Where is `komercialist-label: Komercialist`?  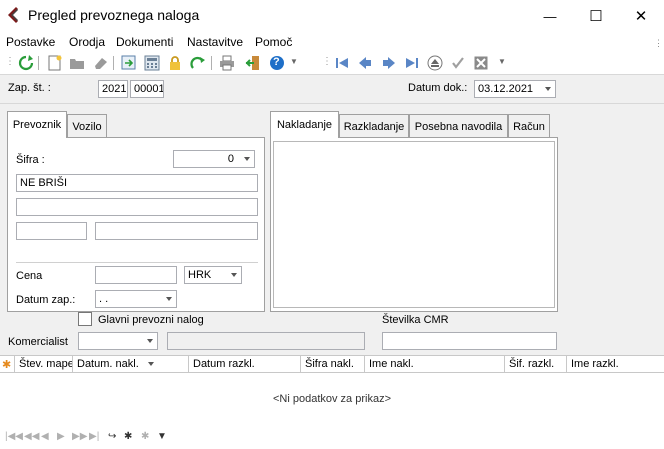 komercialist-label: Komercialist is located at coordinates (38, 342).